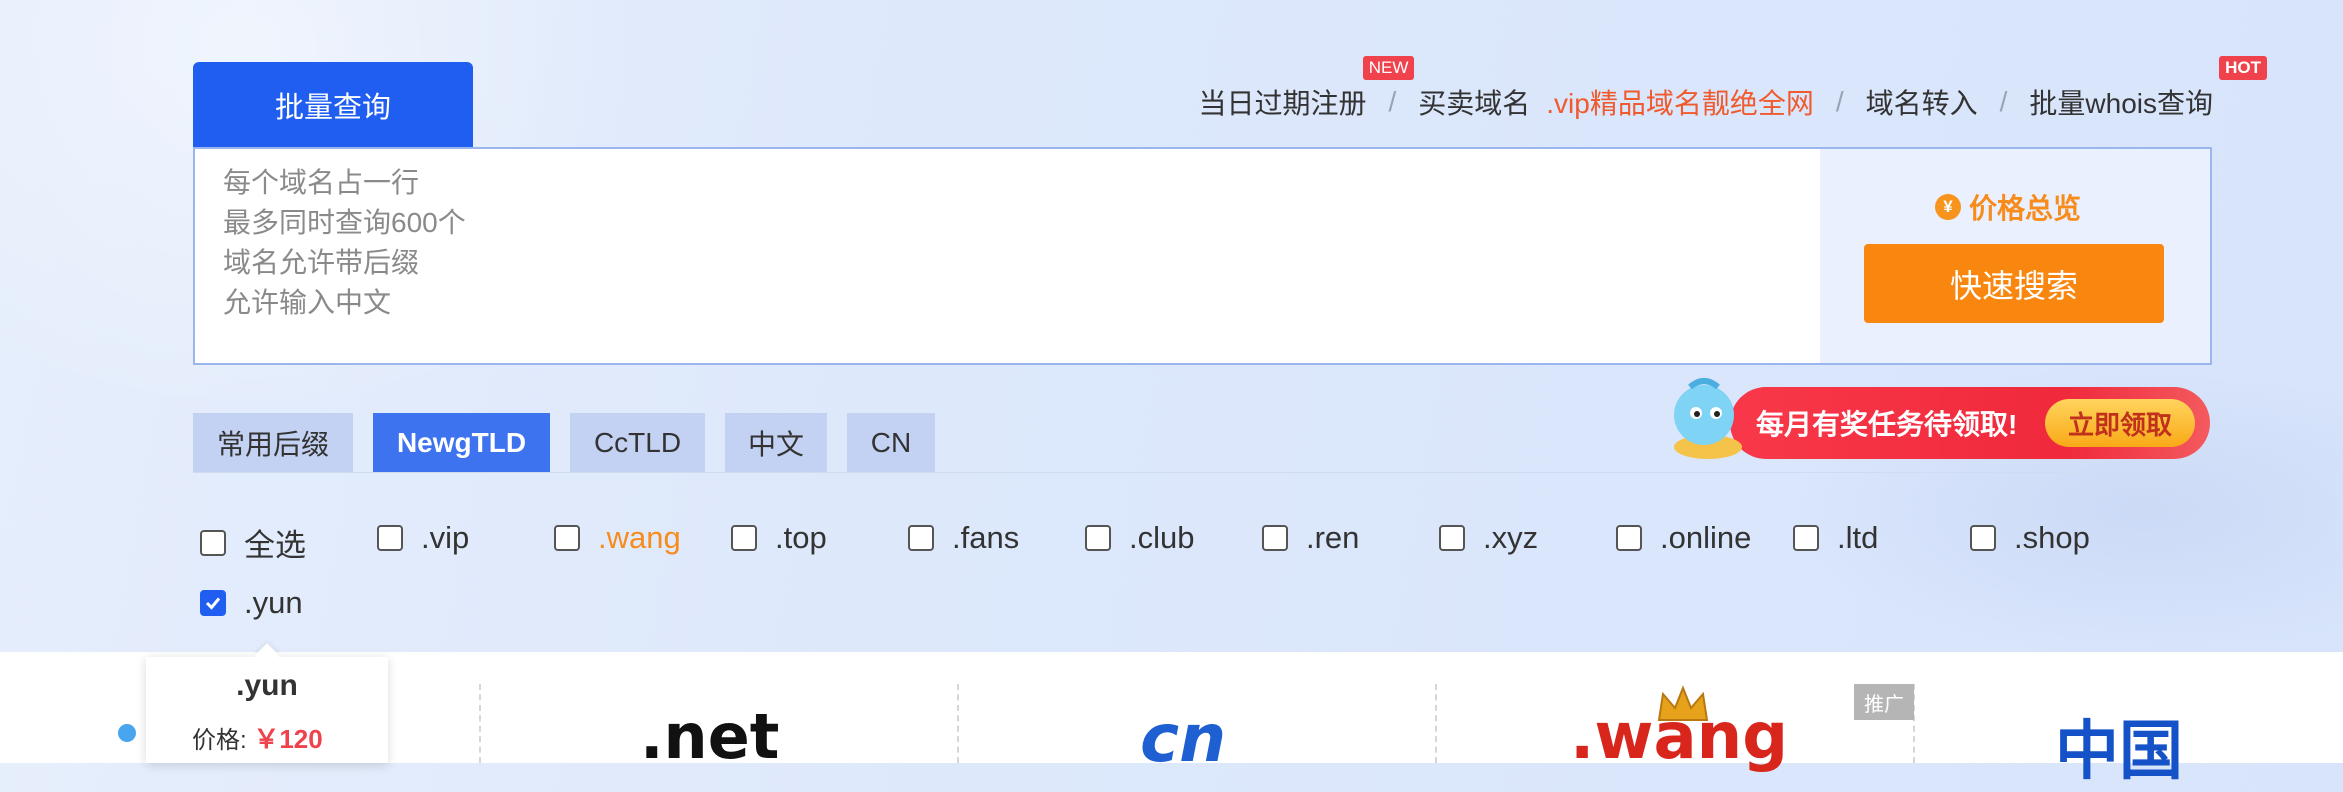 The height and width of the screenshot is (792, 2343). I want to click on checkbox-label: 全选, so click(275, 545).